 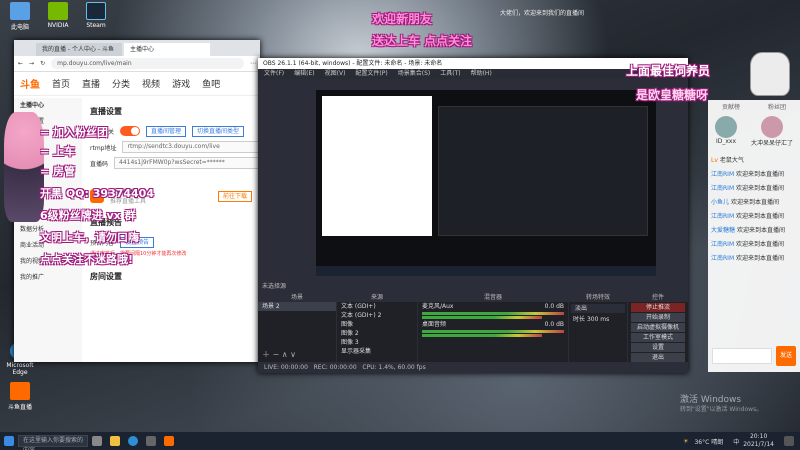 I want to click on virtual-camera-button: 启动虚拟摄像机, so click(x=658, y=327).